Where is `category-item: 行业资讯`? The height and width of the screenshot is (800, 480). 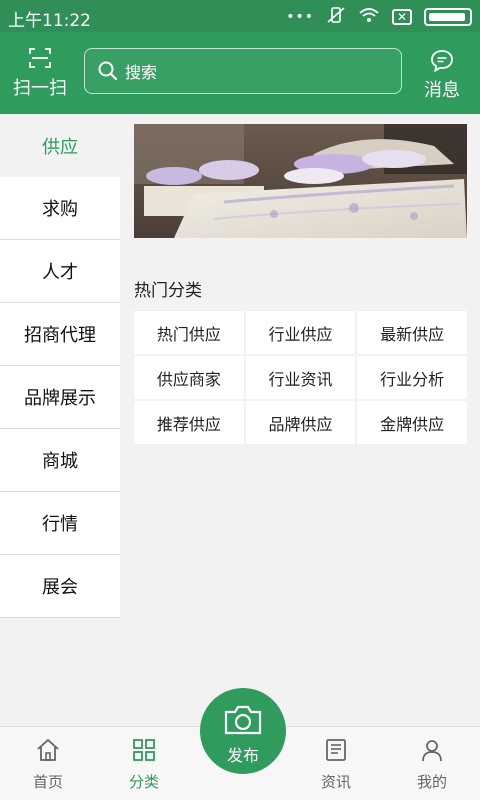 category-item: 行业资讯 is located at coordinates (300, 377).